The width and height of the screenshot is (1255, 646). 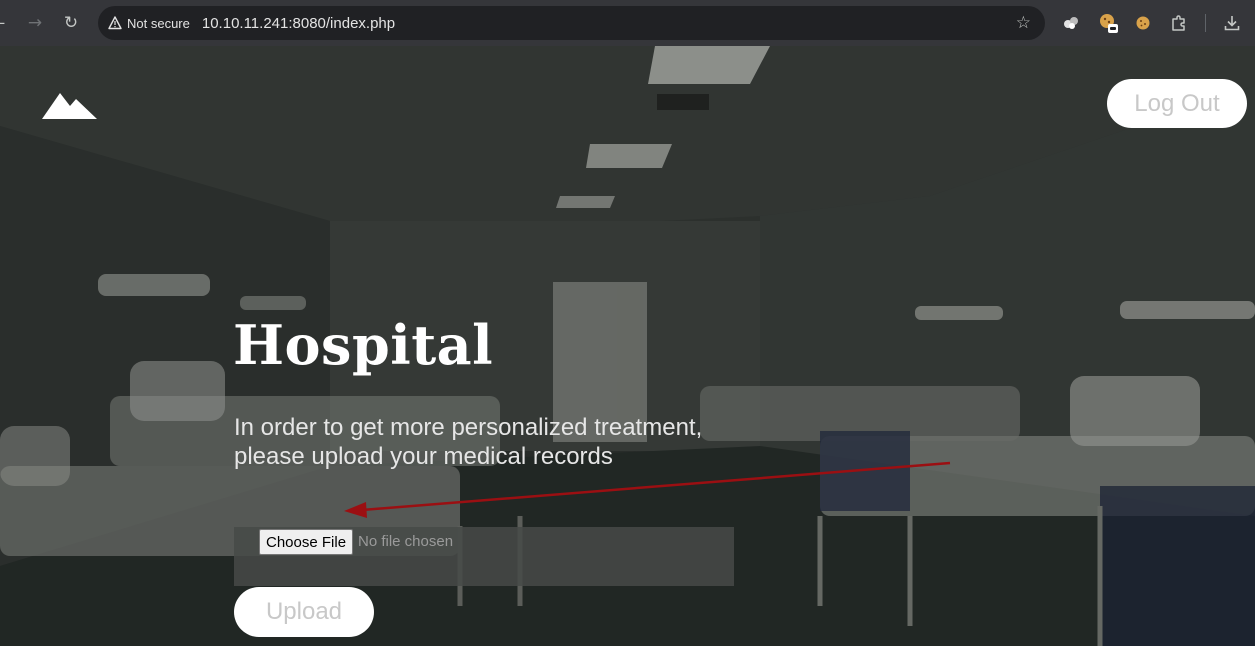 I want to click on toolbar-divider, so click(x=1205, y=23).